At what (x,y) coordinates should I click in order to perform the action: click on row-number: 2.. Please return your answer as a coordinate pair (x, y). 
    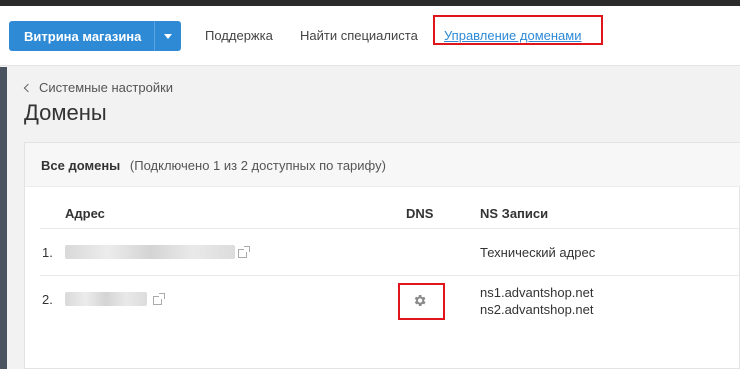
    Looking at the image, I should click on (47, 299).